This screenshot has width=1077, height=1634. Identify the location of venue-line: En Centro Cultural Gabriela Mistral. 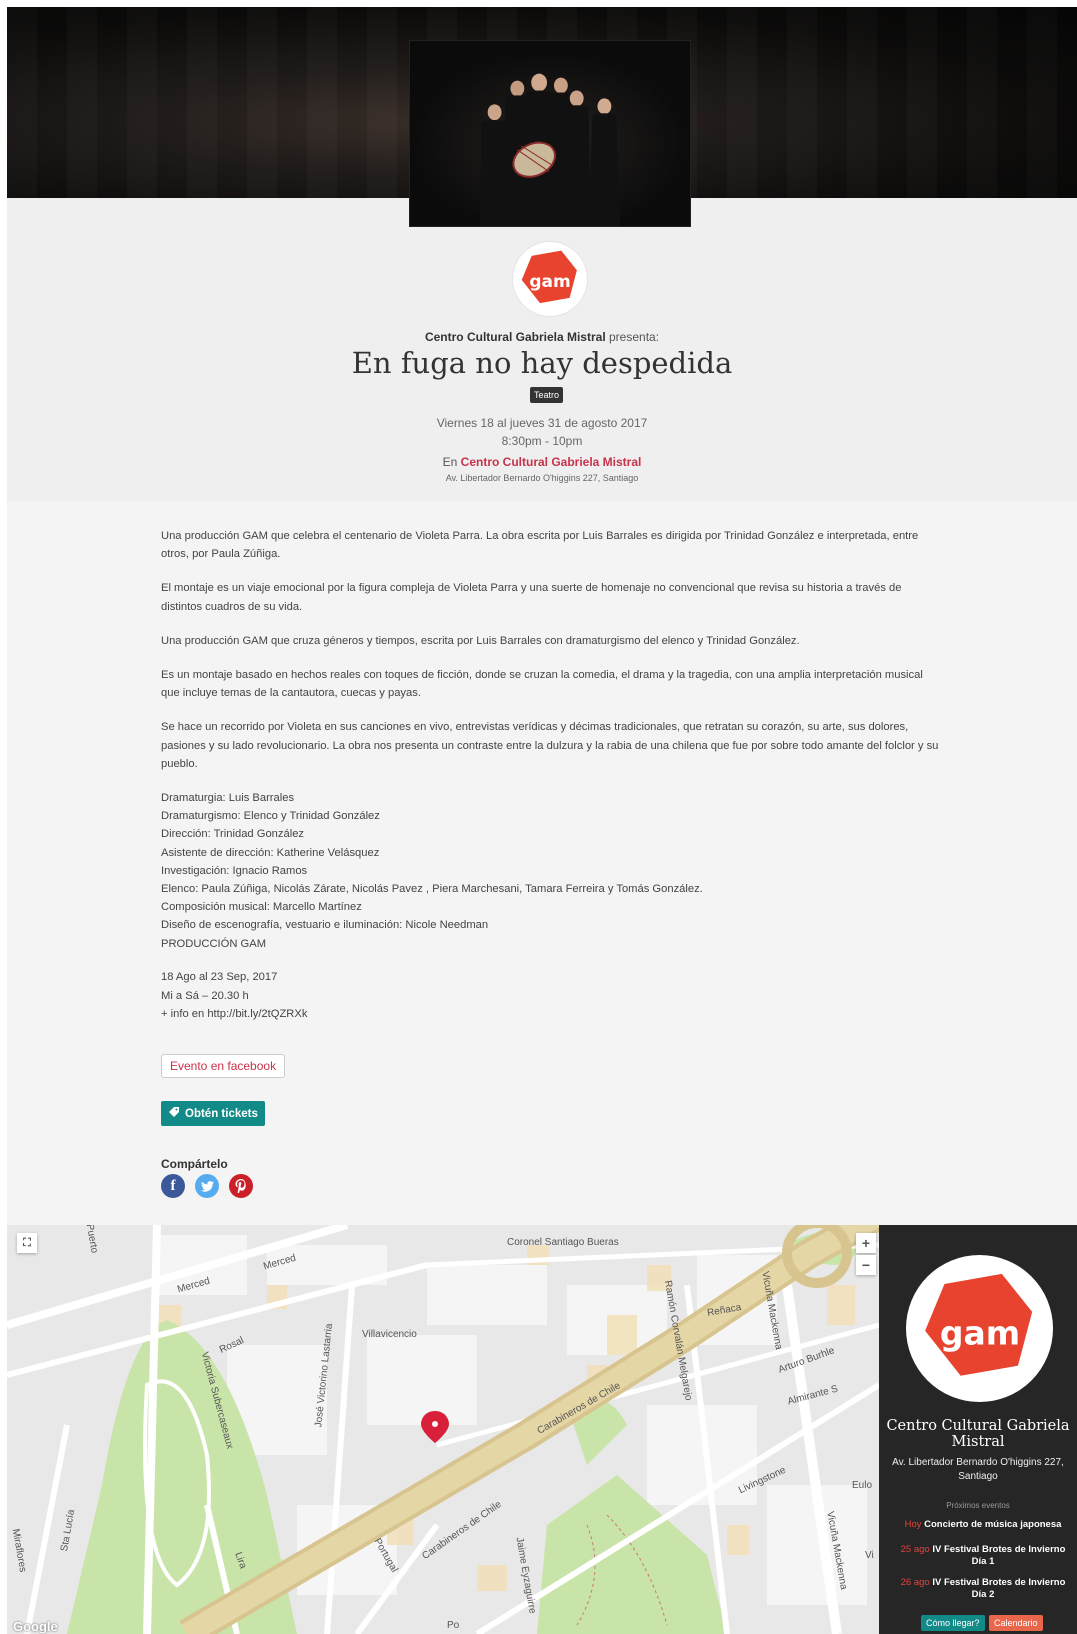
(542, 462).